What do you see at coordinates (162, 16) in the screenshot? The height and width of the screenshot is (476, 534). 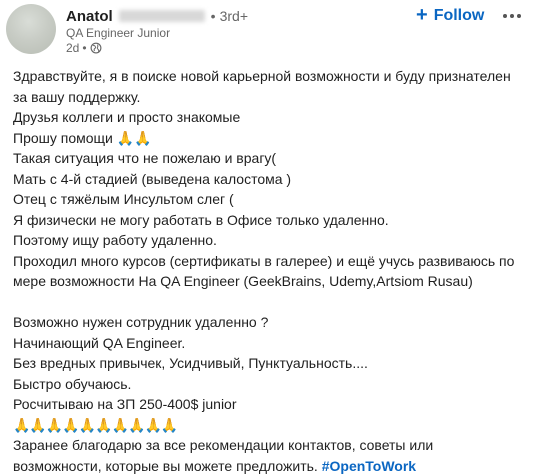 I see `author-name-redacted` at bounding box center [162, 16].